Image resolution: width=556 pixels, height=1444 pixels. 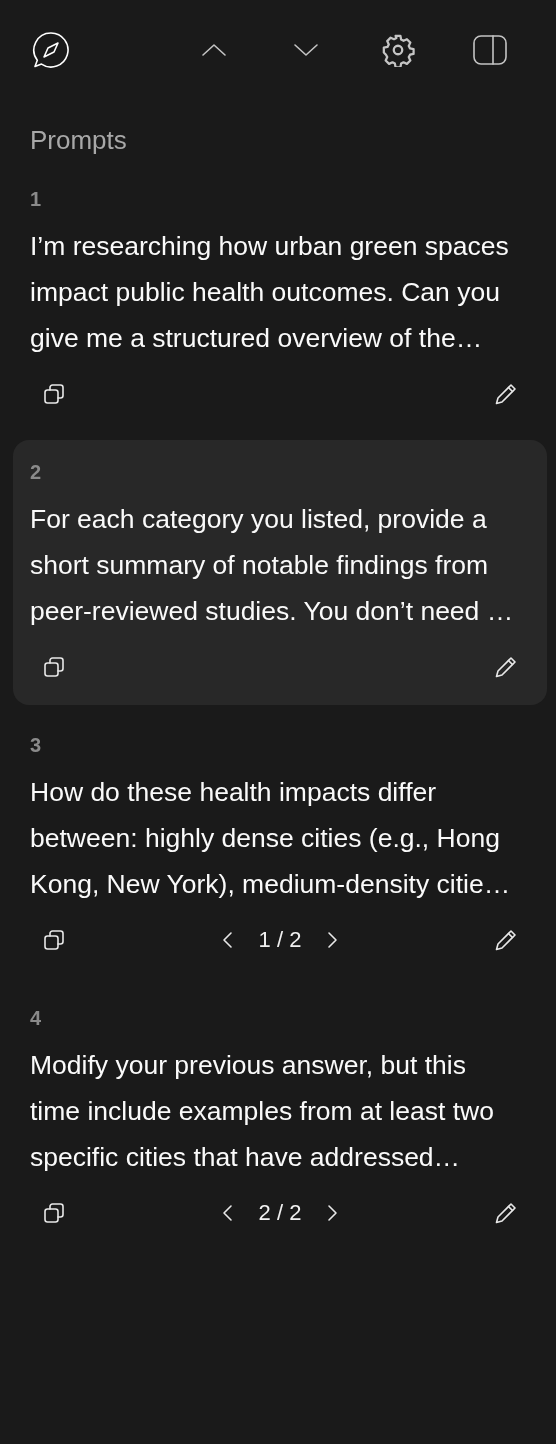 What do you see at coordinates (51, 50) in the screenshot?
I see `logo-icon` at bounding box center [51, 50].